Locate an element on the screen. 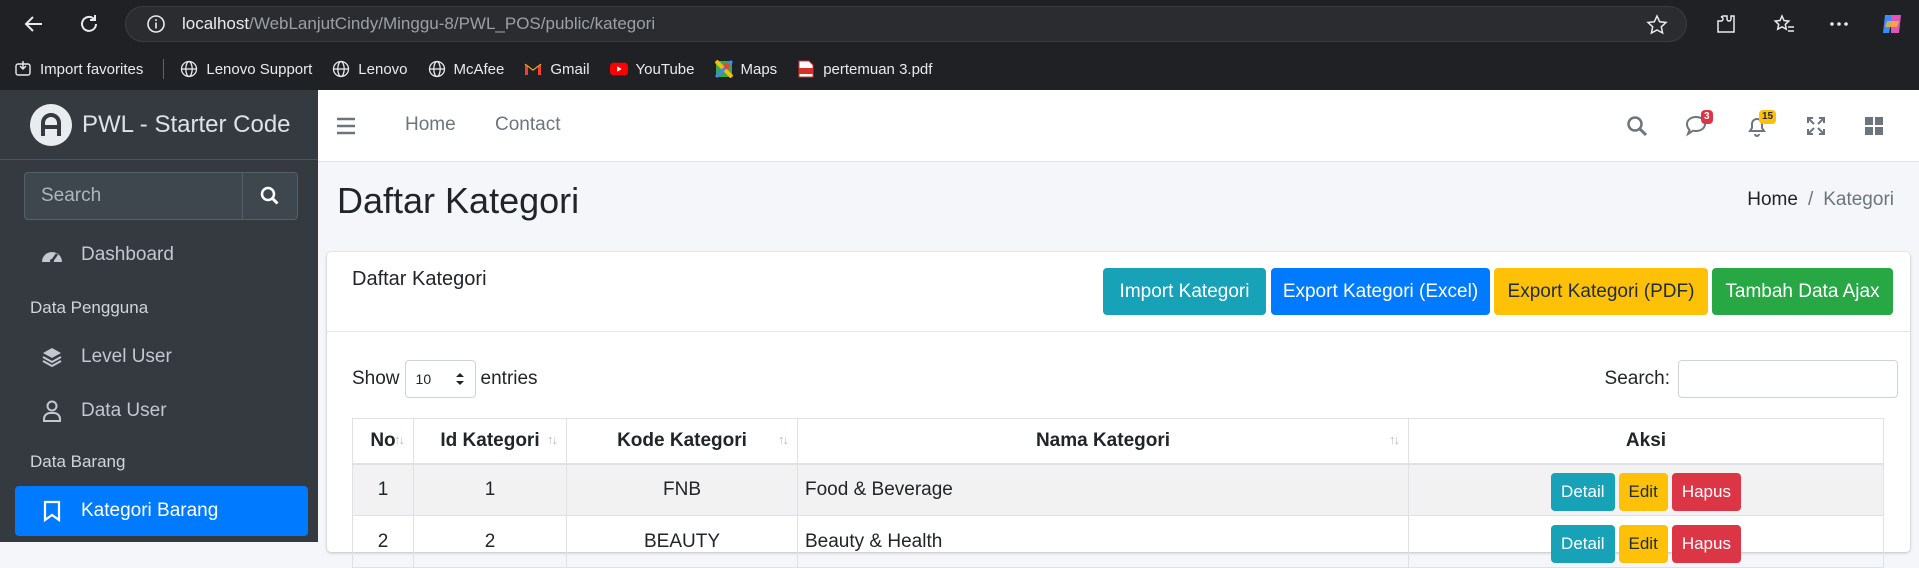 This screenshot has height=568, width=1919. bookmark-mcafee: McAfee is located at coordinates (466, 69).